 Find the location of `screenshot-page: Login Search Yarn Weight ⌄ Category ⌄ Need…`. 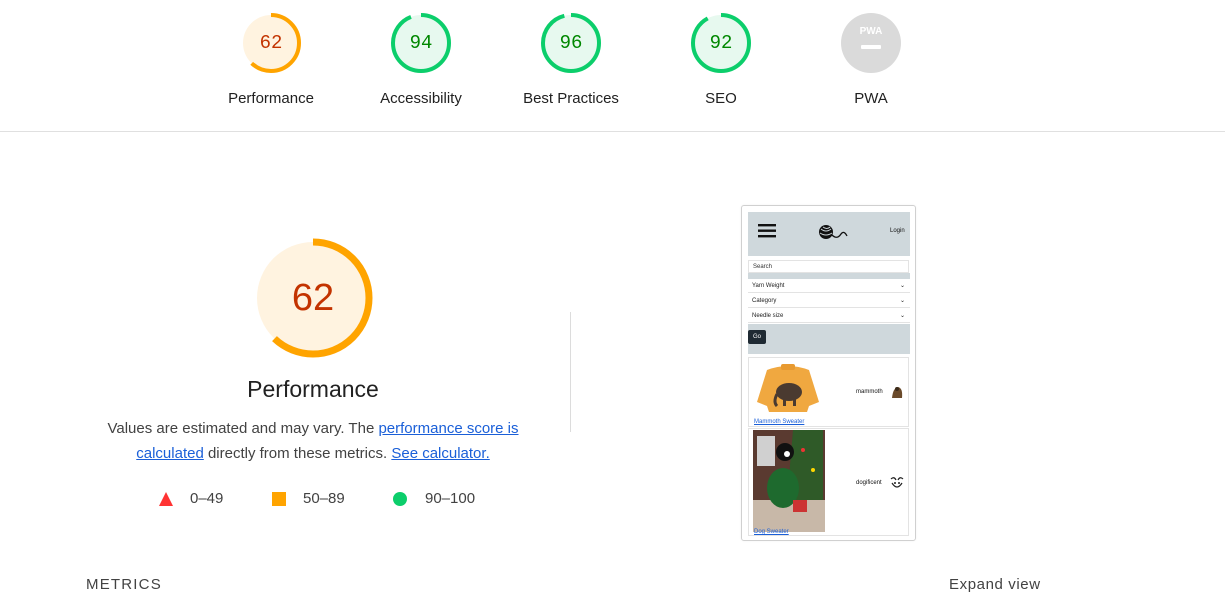

screenshot-page: Login Search Yarn Weight ⌄ Category ⌄ Need… is located at coordinates (829, 374).